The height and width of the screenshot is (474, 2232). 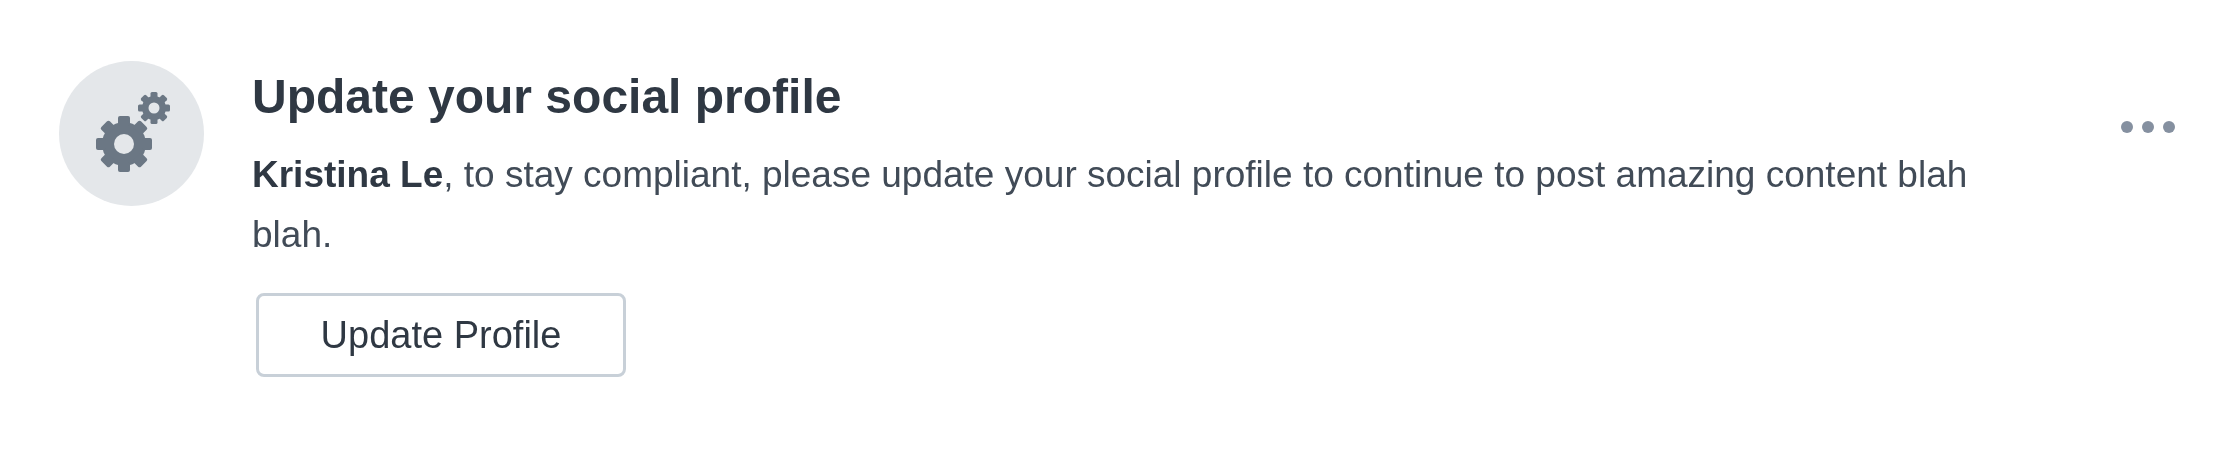 What do you see at coordinates (2148, 127) in the screenshot?
I see `more-options-icon` at bounding box center [2148, 127].